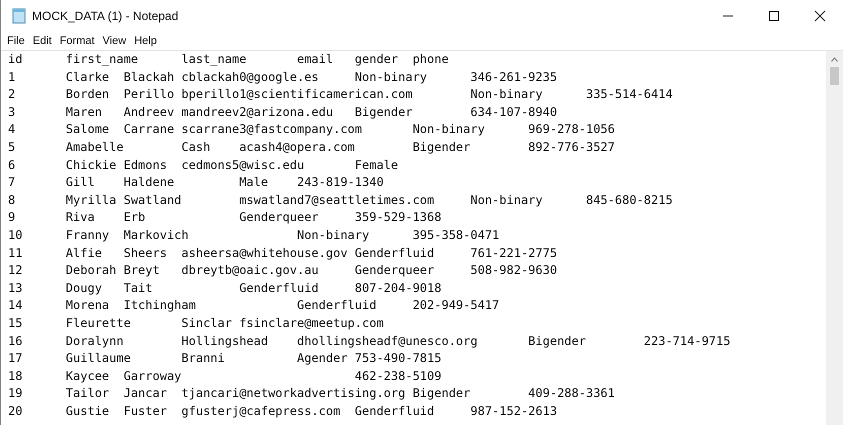 This screenshot has width=843, height=425. Describe the element at coordinates (114, 40) in the screenshot. I see `menu-item: View` at that location.